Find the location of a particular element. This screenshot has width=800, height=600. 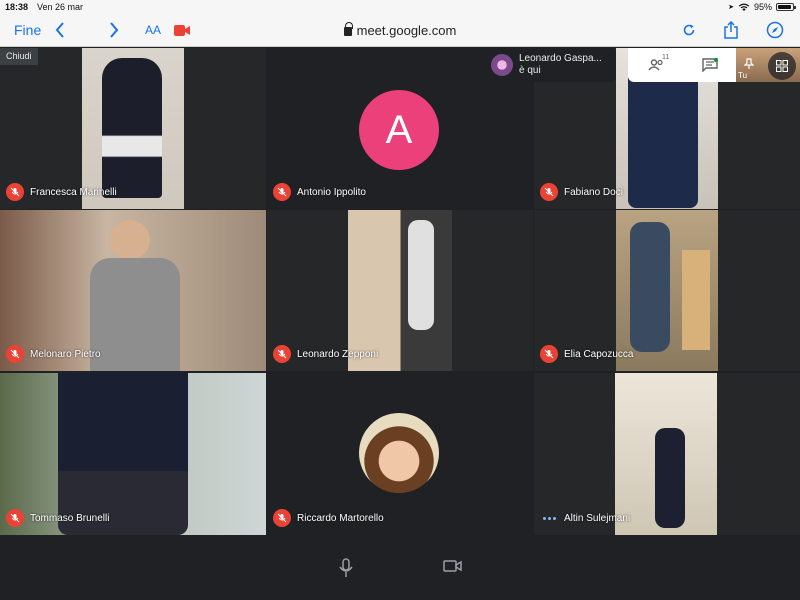

audio-activity-icon is located at coordinates (549, 518).